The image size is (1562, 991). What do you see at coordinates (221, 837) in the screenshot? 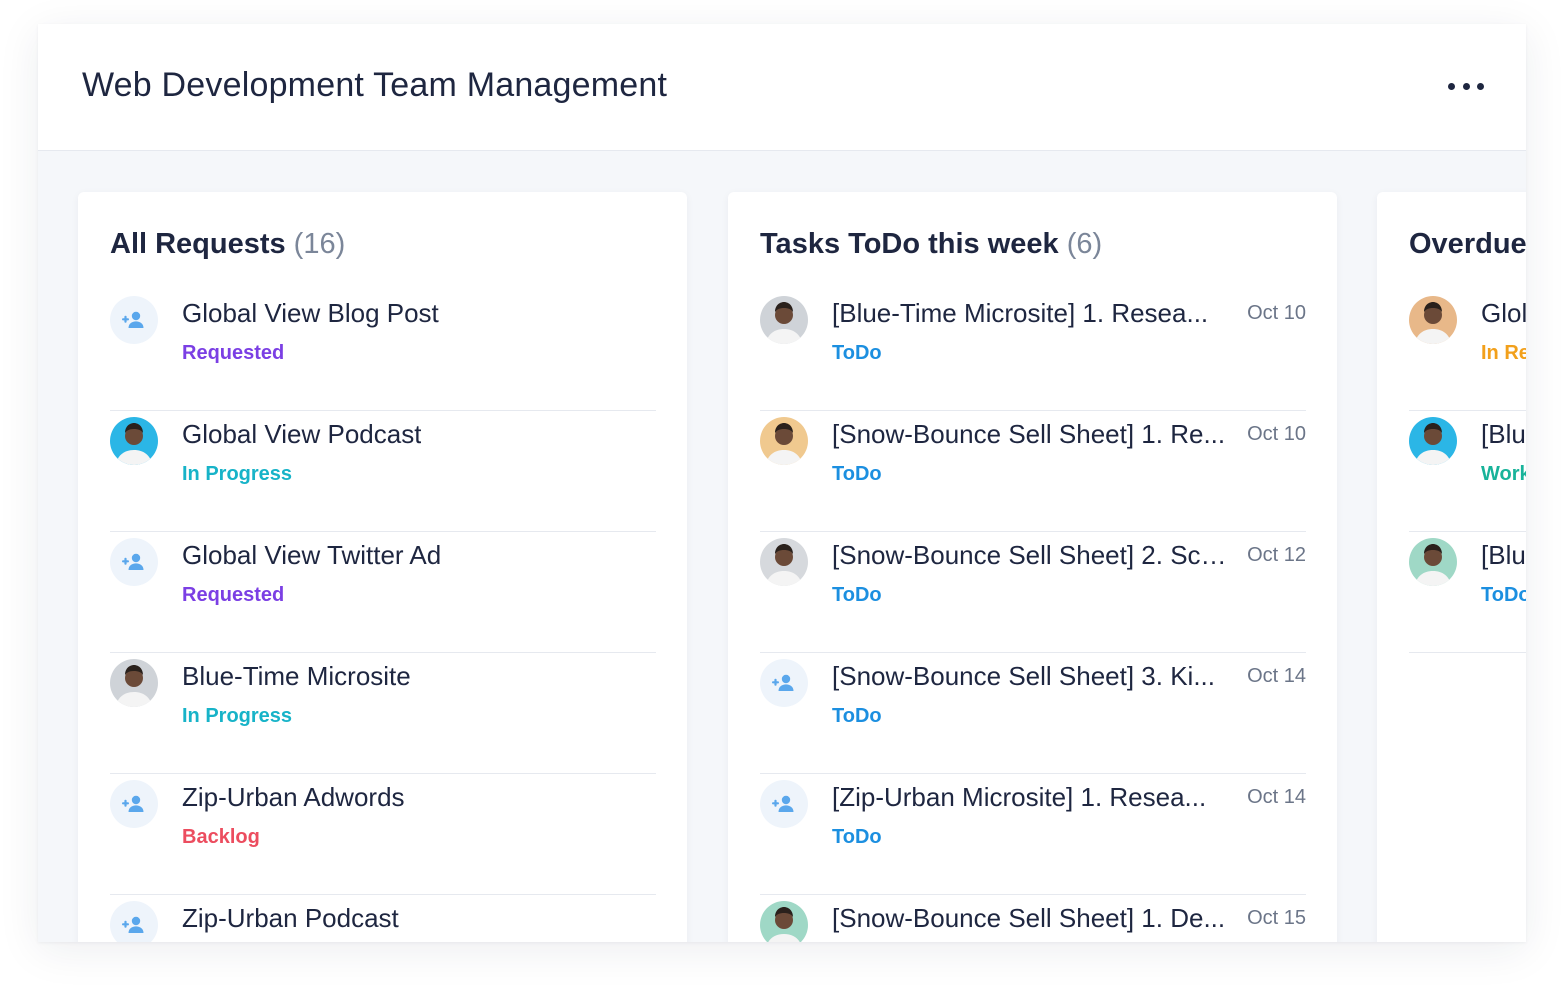
I see `status-label: Backlog` at bounding box center [221, 837].